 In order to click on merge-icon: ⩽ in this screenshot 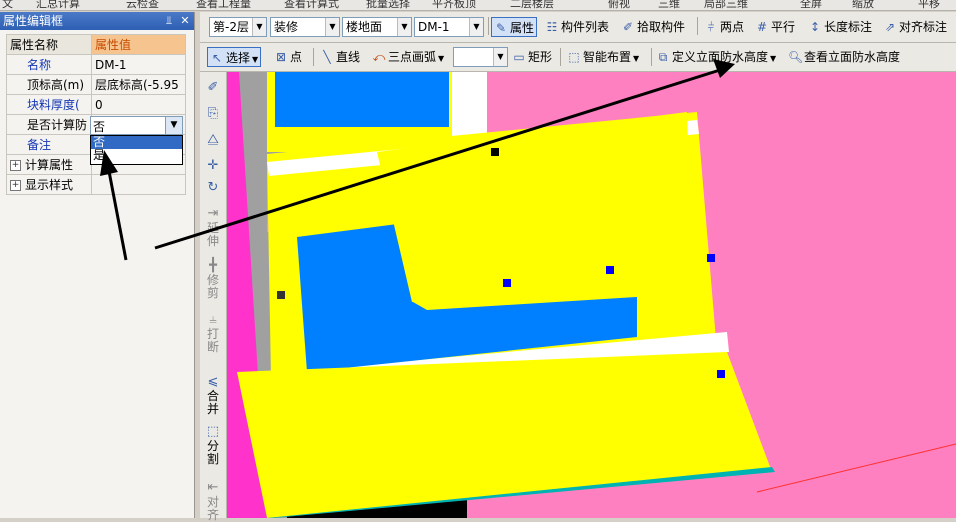, I will do `click(213, 381)`.